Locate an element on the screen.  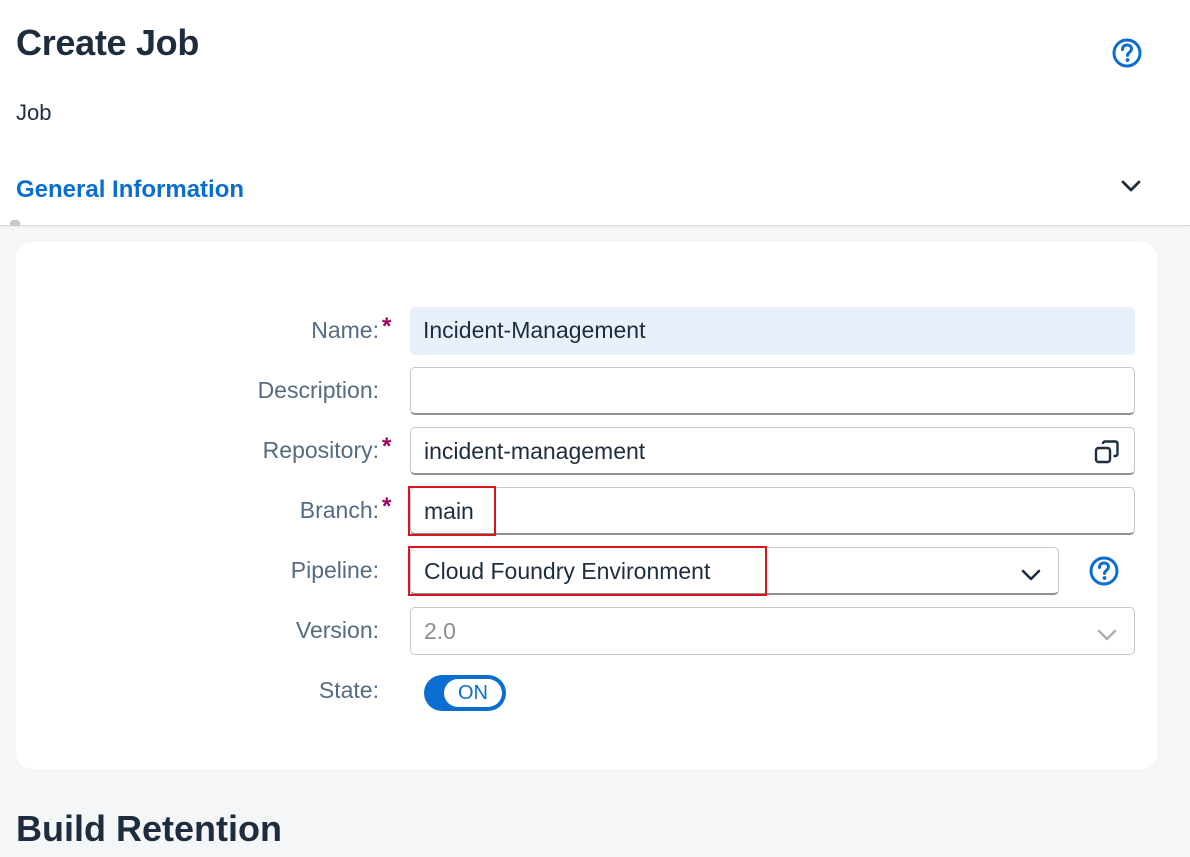
description-row: Description: is located at coordinates (586, 391).